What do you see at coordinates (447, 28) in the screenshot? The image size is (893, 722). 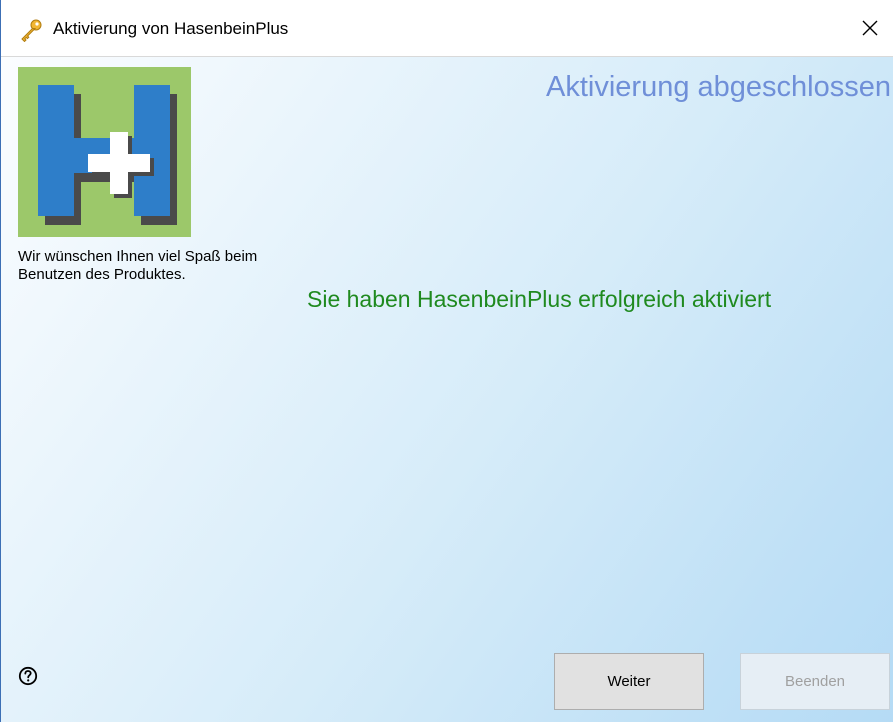 I see `title-bar: Aktivierung von HasenbeinPlus` at bounding box center [447, 28].